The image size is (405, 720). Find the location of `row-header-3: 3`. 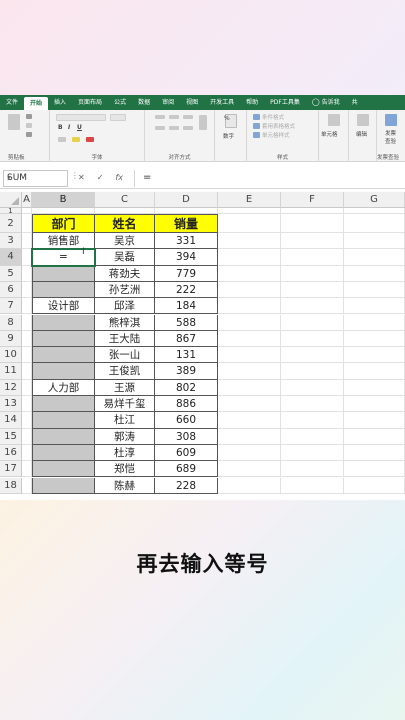

row-header-3: 3 is located at coordinates (11, 241).